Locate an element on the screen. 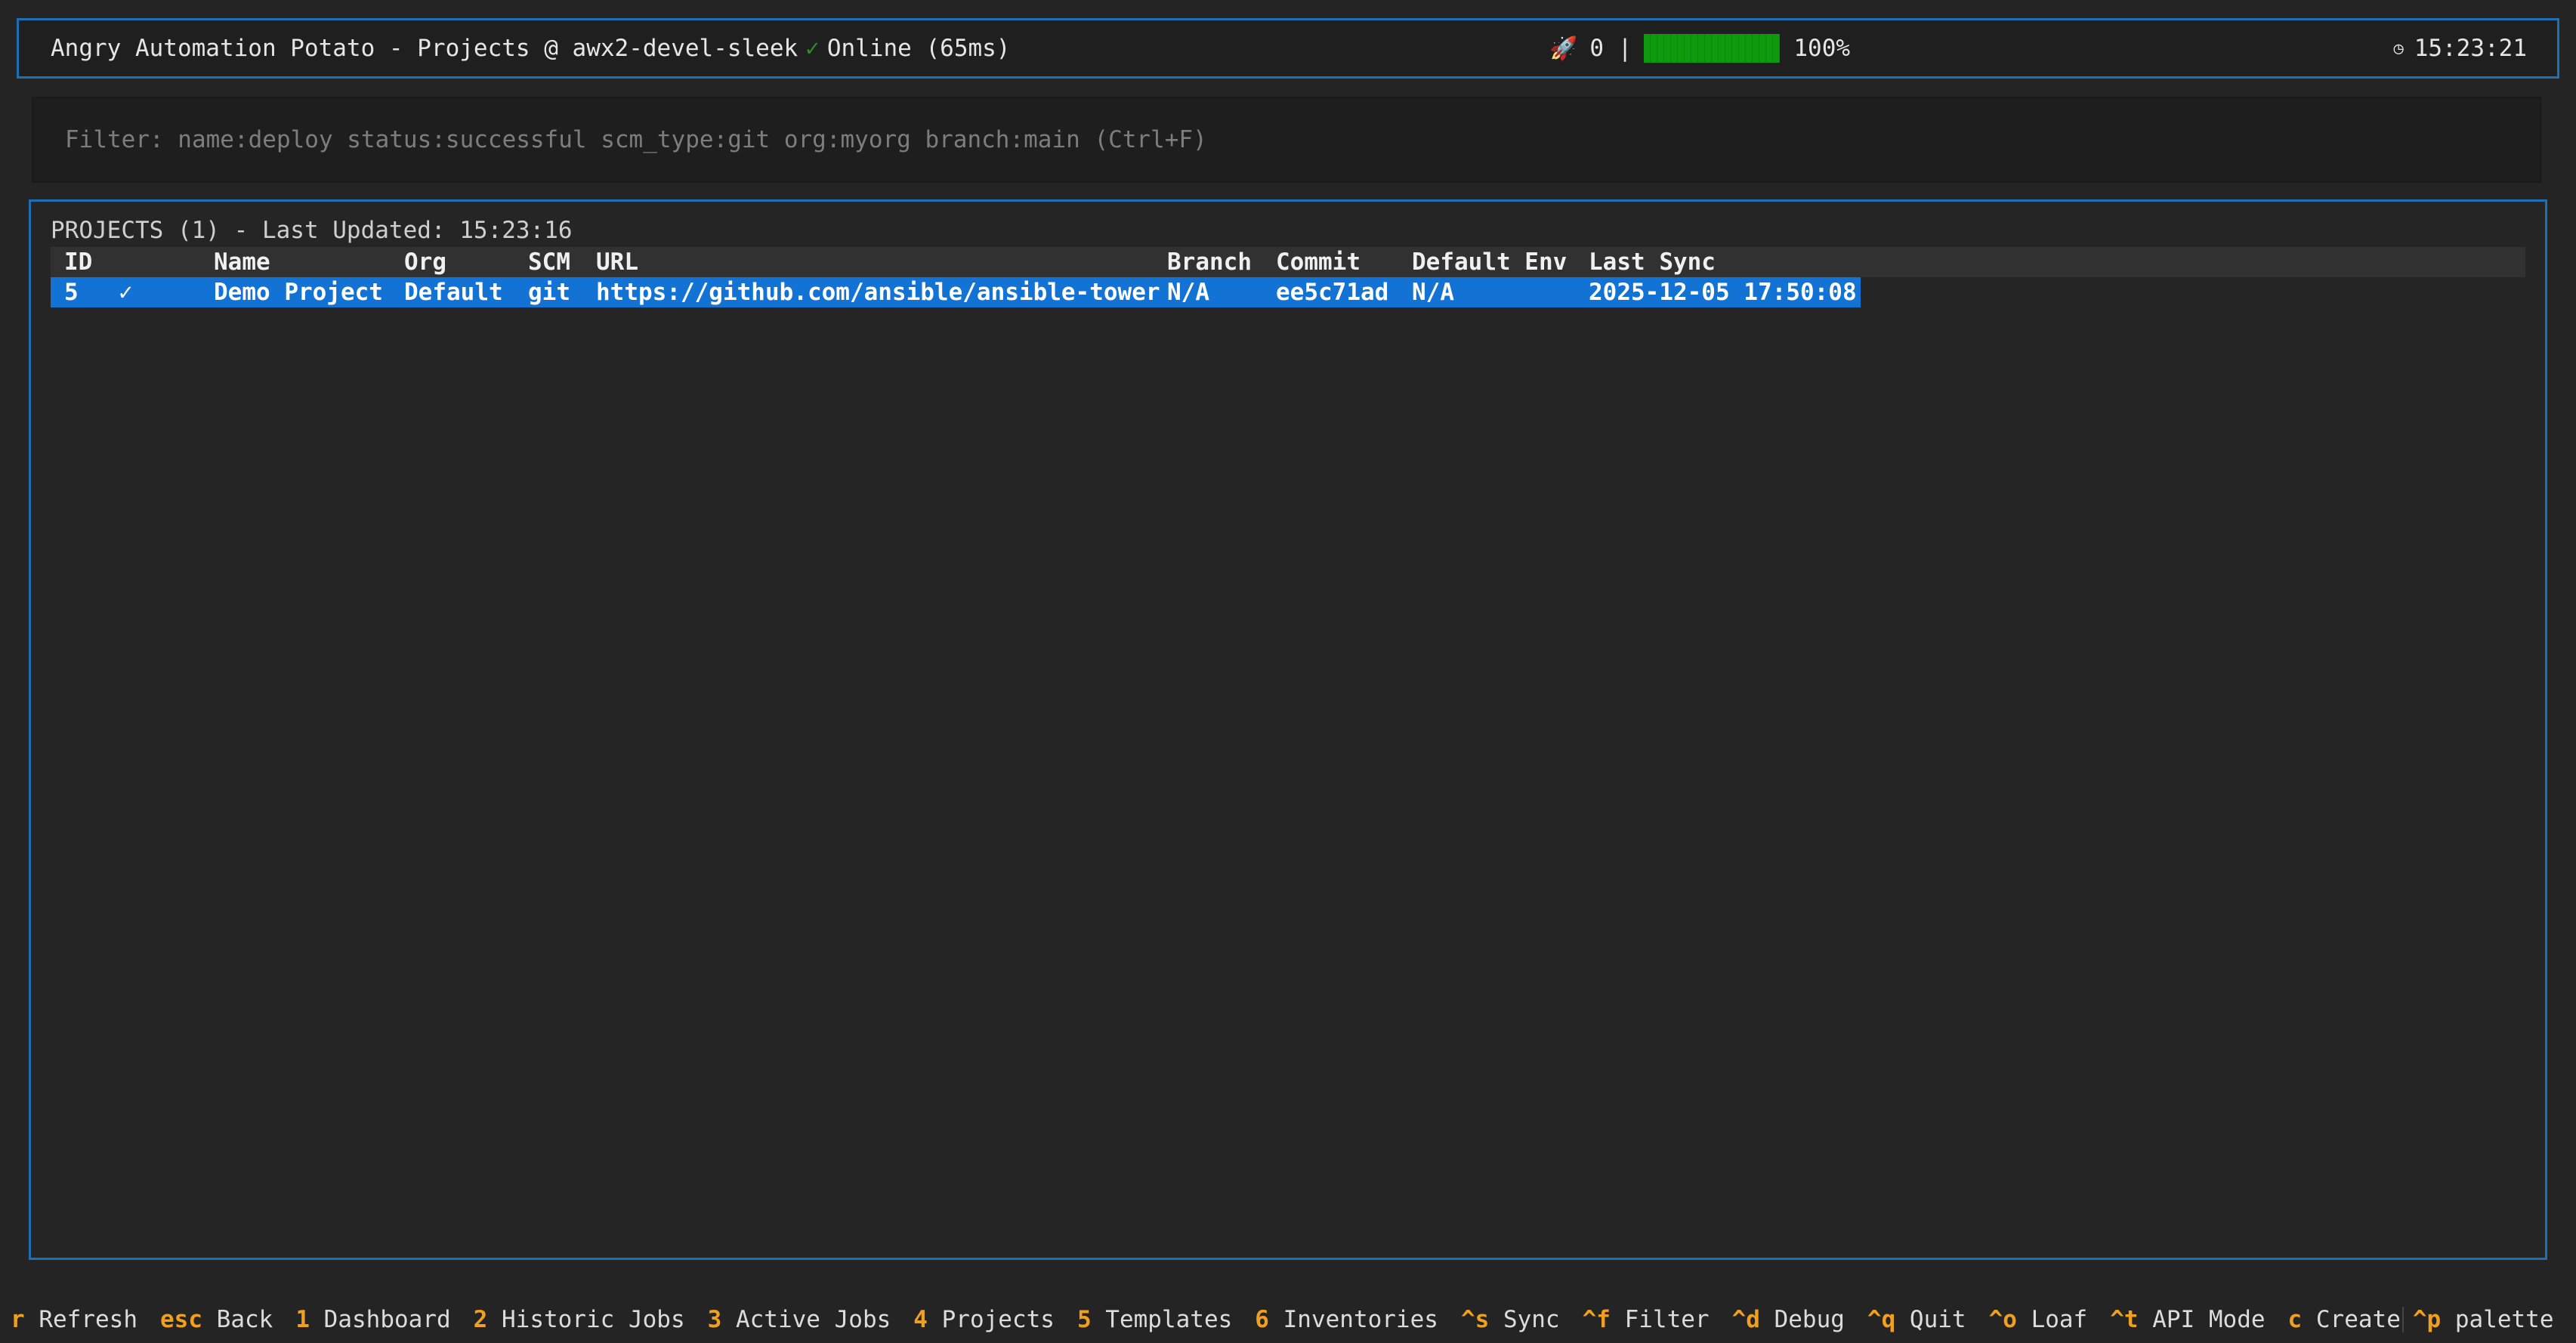 Image resolution: width=2576 pixels, height=1343 pixels. hint-quit: ^q Quit is located at coordinates (1916, 1320).